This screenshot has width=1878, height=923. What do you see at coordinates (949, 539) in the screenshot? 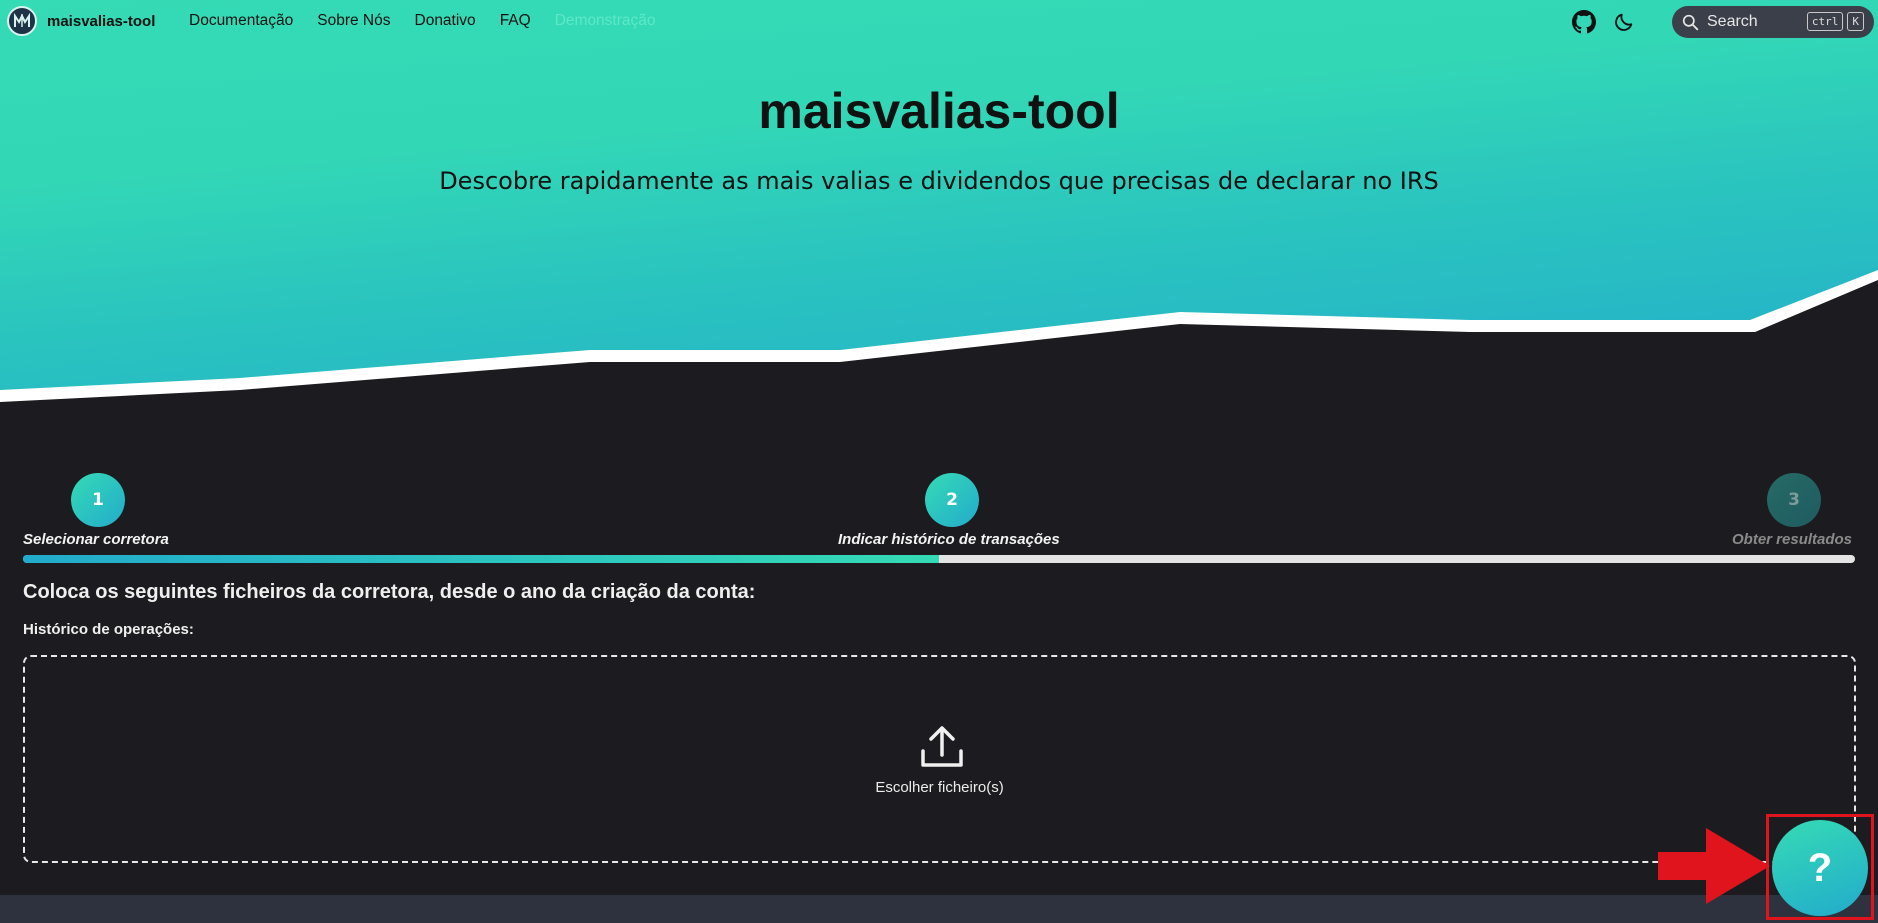
I see `step-2-label: Indicar histórico de transações` at bounding box center [949, 539].